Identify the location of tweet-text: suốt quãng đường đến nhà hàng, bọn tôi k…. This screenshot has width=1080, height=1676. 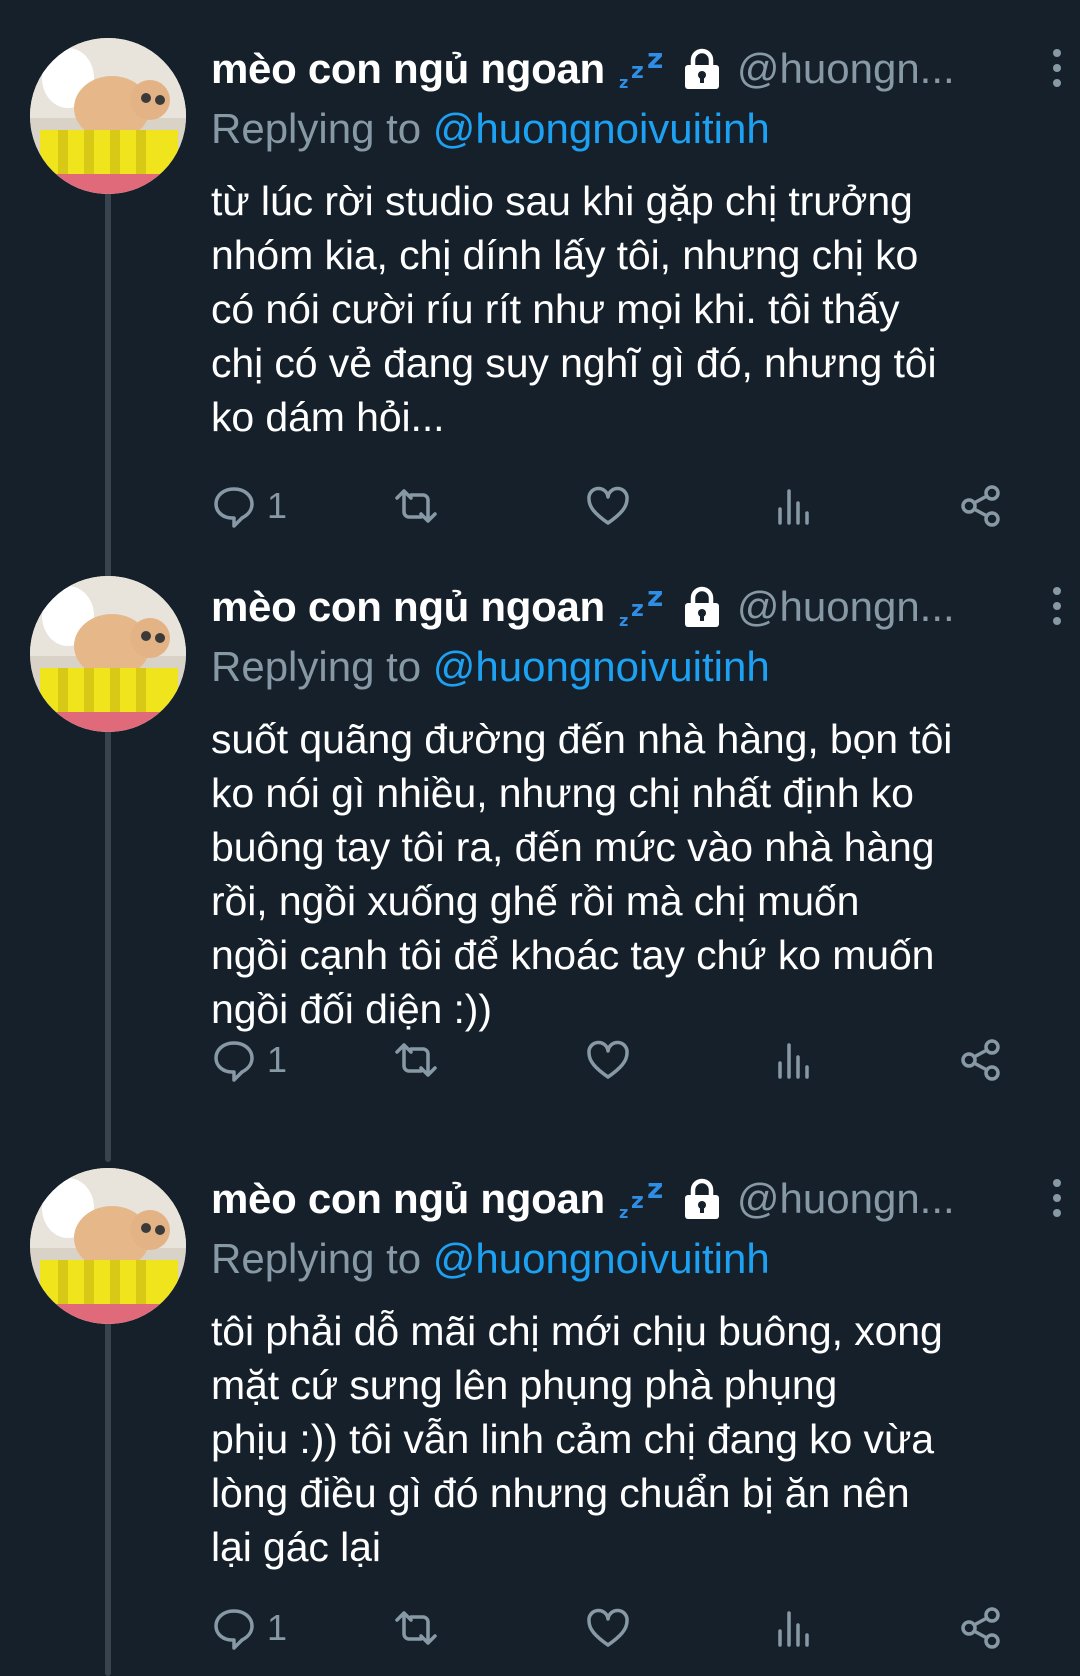
(582, 874).